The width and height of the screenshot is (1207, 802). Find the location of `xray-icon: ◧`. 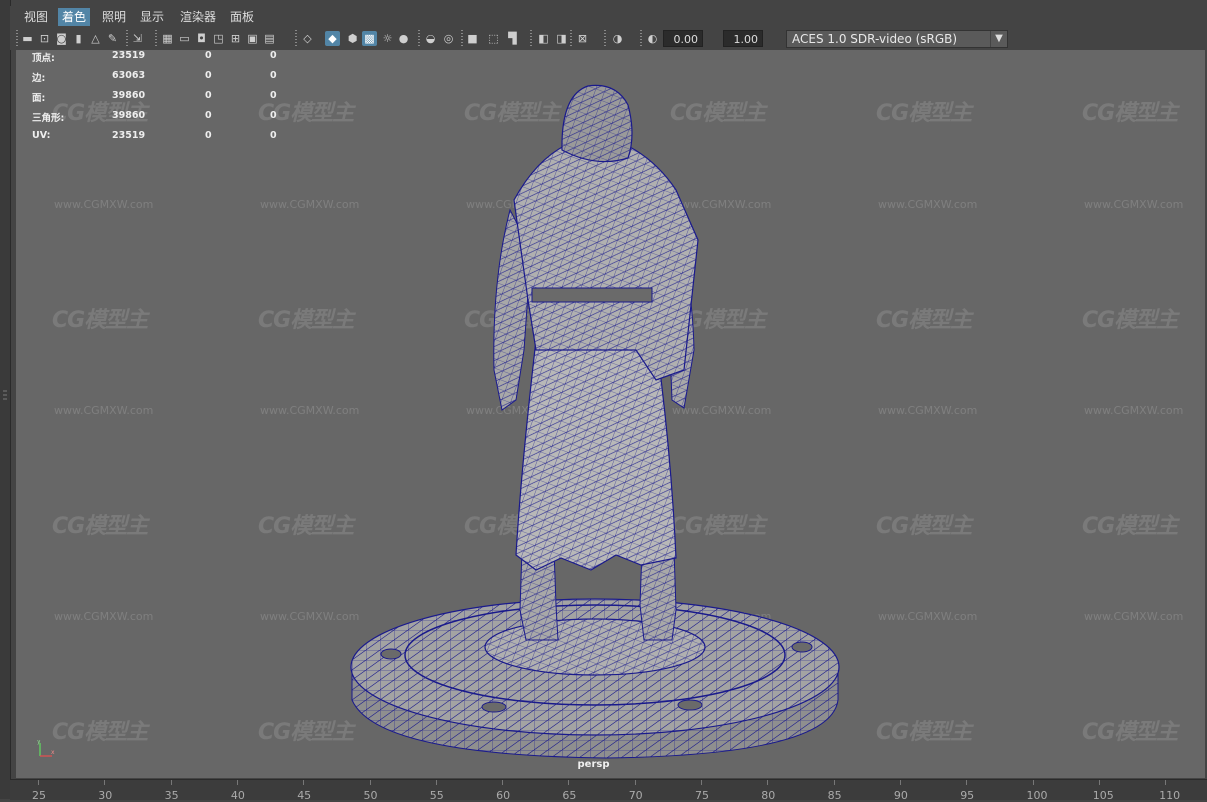

xray-icon: ◧ is located at coordinates (543, 38).